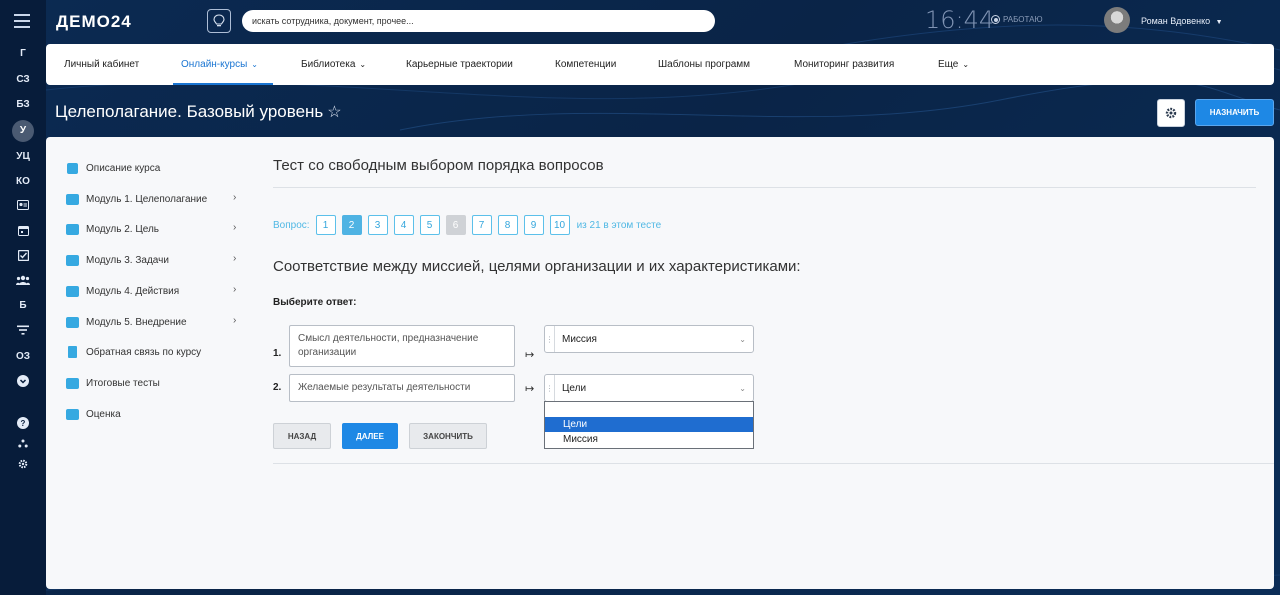  Describe the element at coordinates (198, 112) in the screenshot. I see `page-title: Целеполагание. Базовый уровень ☆` at that location.